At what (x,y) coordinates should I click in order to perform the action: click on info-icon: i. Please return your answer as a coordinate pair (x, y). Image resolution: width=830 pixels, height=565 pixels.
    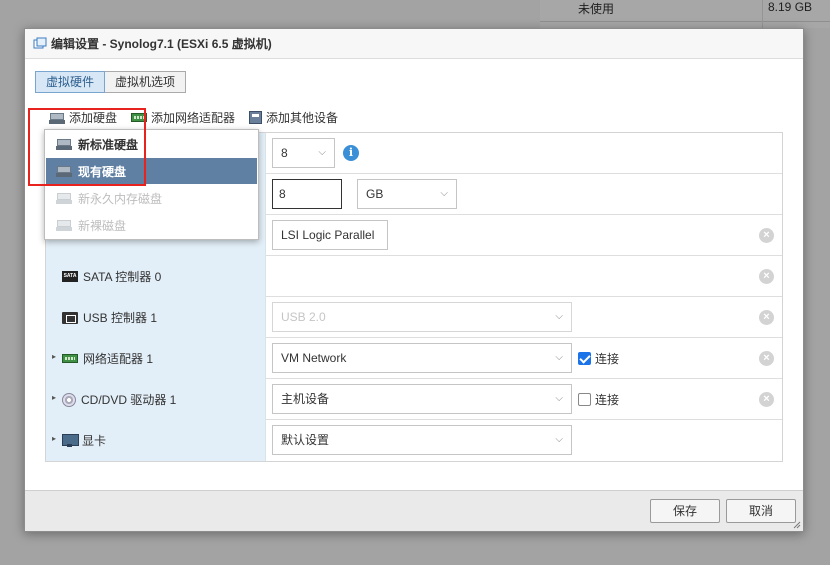
    Looking at the image, I should click on (351, 153).